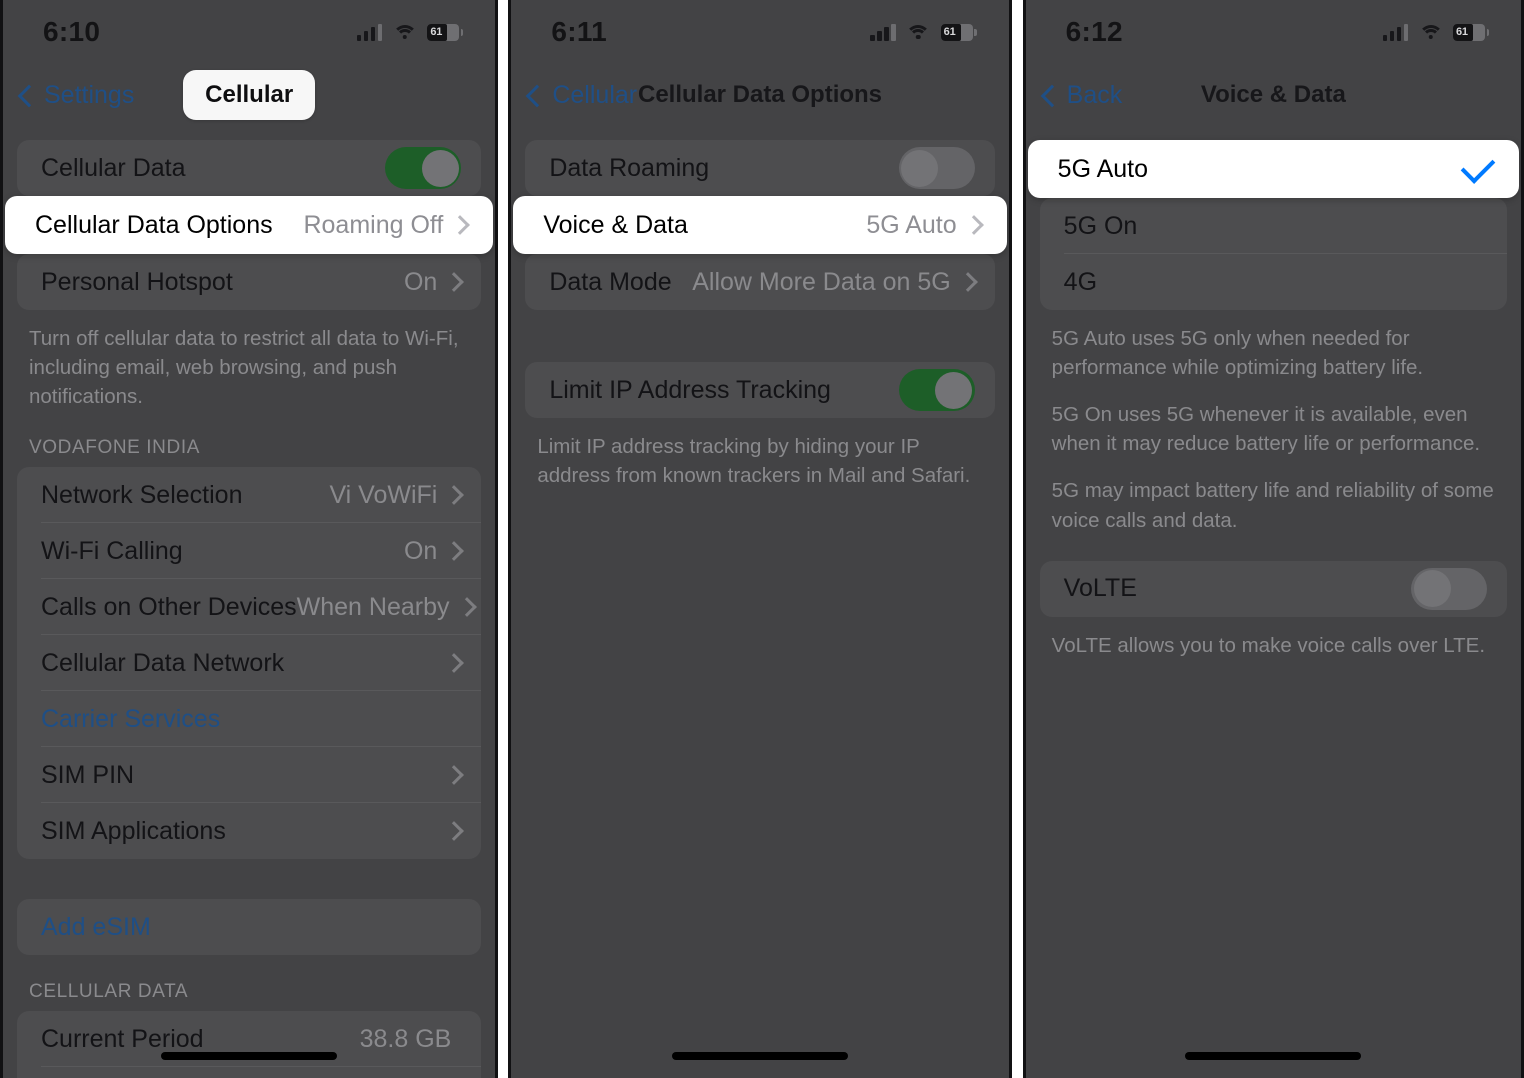 This screenshot has height=1078, width=1524. I want to click on row-personal-hotspot: Personal Hotspot On, so click(249, 282).